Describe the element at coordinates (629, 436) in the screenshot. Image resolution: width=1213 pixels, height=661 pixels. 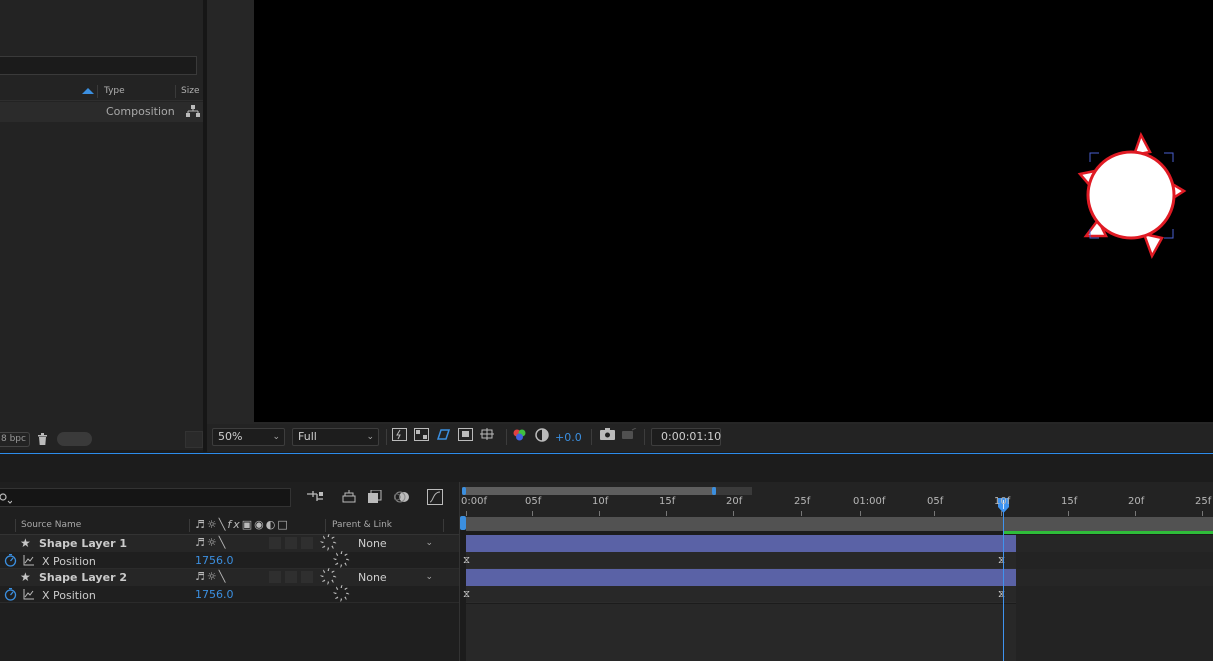
I see `show-snapshot-icon` at that location.